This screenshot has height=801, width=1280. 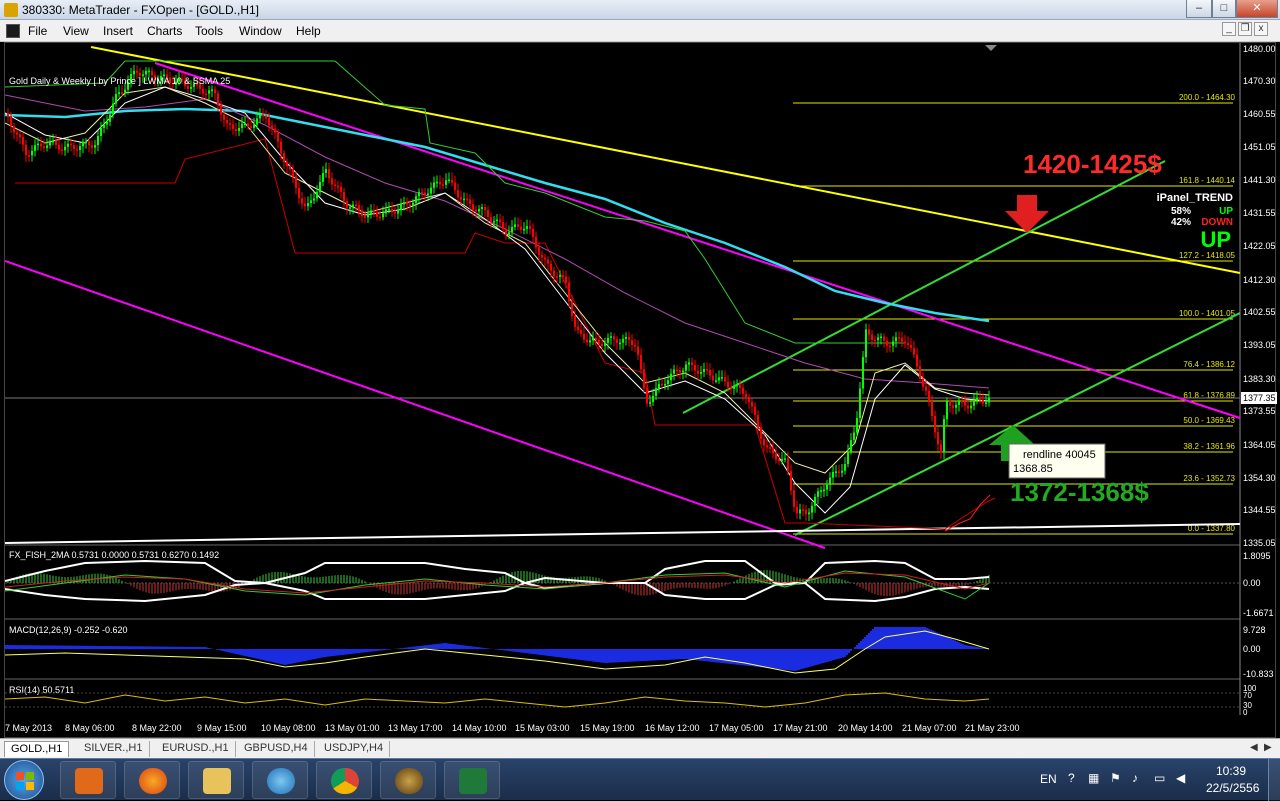 What do you see at coordinates (1261, 29) in the screenshot?
I see `mdi-close-button: x` at bounding box center [1261, 29].